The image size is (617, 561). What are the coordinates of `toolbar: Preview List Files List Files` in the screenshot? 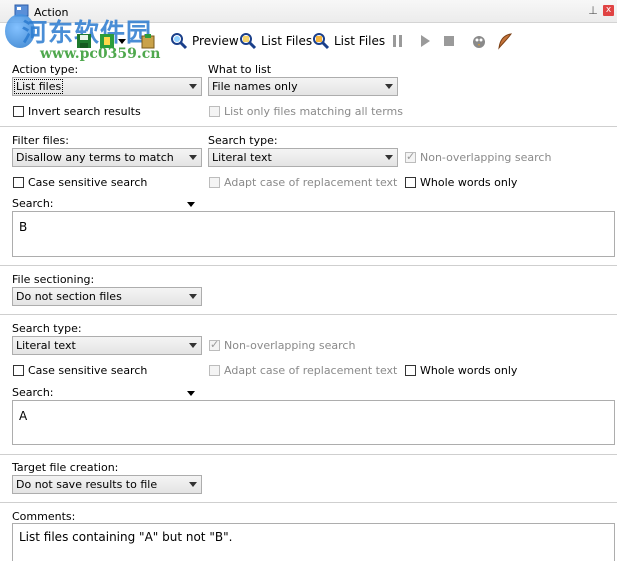 It's located at (308, 42).